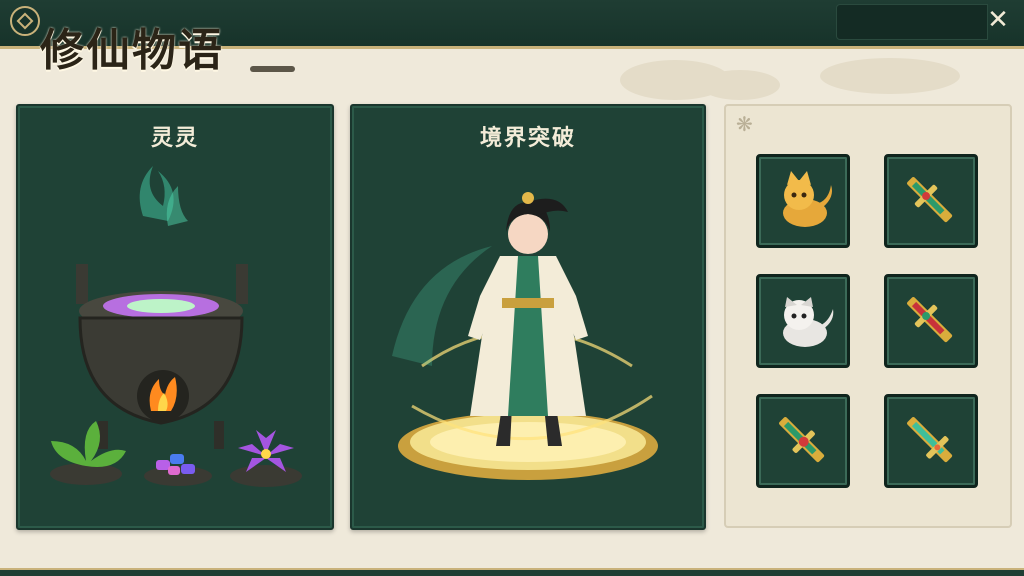  What do you see at coordinates (176, 326) in the screenshot?
I see `cauldron-illustration` at bounding box center [176, 326].